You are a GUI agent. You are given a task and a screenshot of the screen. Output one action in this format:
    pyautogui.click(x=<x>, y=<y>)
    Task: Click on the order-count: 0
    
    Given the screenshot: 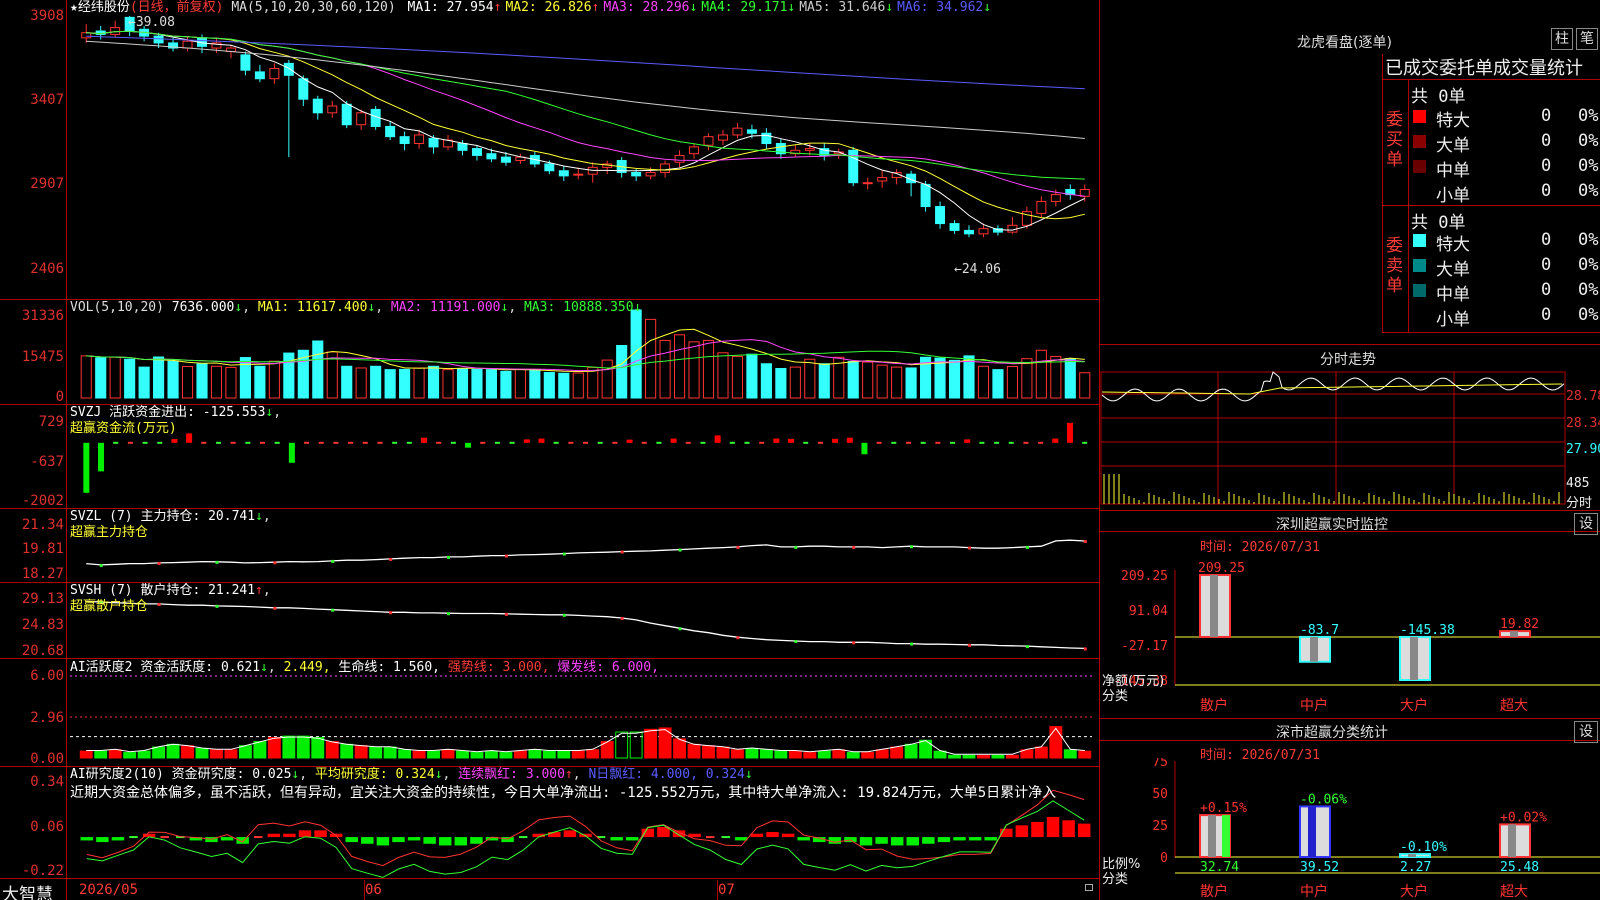 What is the action you would take?
    pyautogui.click(x=1546, y=116)
    